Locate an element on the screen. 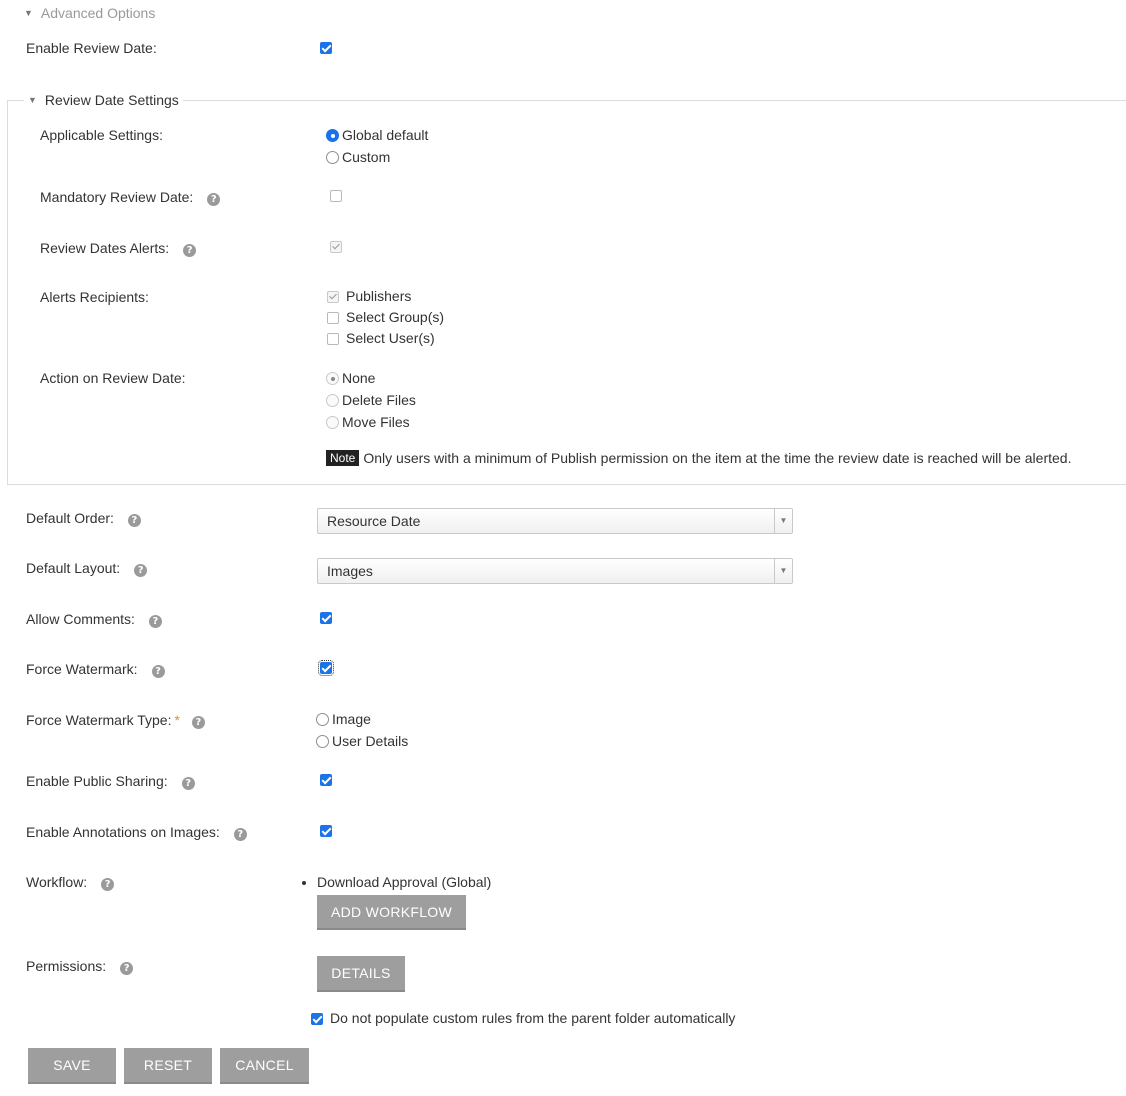 The width and height of the screenshot is (1126, 1096). review-date-settings-toggle: ▼ Review Date Settings is located at coordinates (103, 100).